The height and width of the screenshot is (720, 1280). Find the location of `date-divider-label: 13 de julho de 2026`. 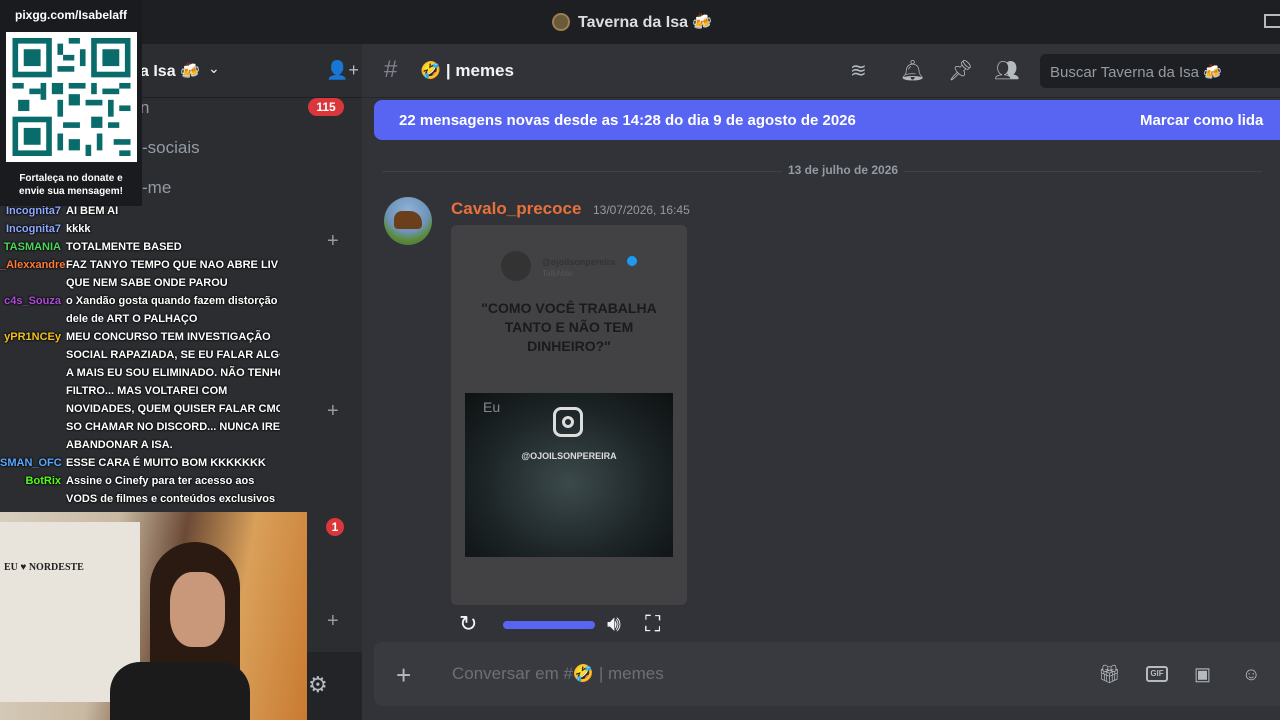

date-divider-label: 13 de julho de 2026 is located at coordinates (843, 170).